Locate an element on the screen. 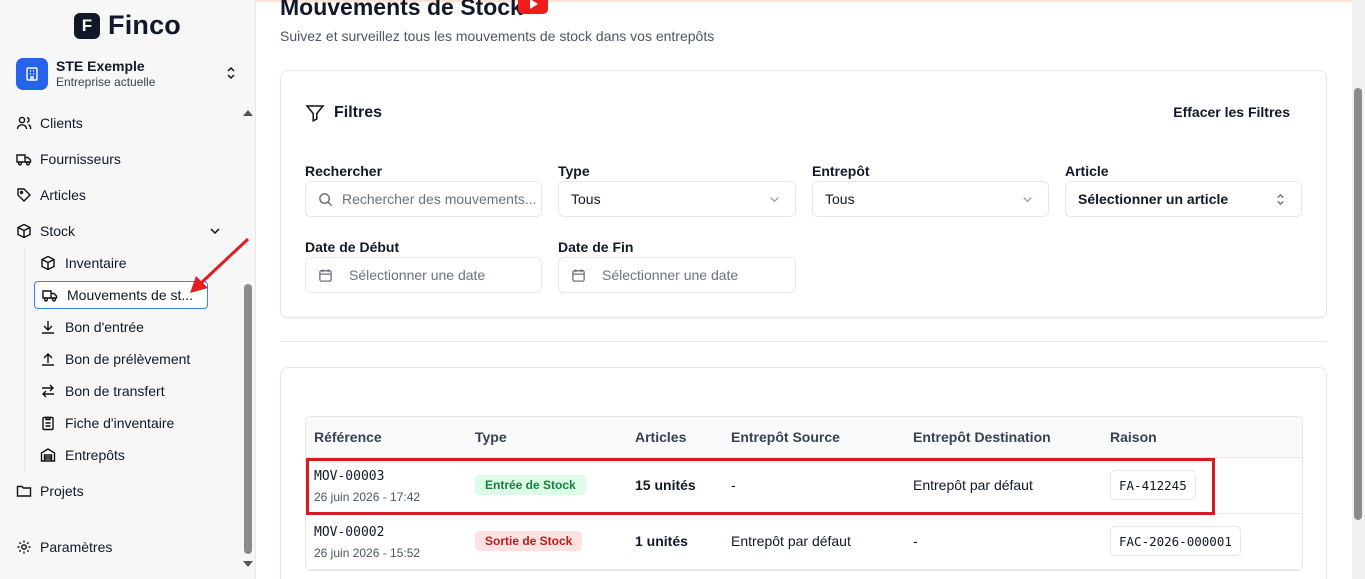  movement-quantity: 15 unités is located at coordinates (665, 485).